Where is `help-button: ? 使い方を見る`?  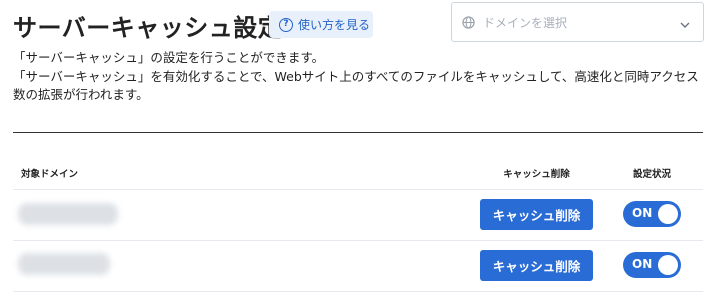 help-button: ? 使い方を見る is located at coordinates (321, 24).